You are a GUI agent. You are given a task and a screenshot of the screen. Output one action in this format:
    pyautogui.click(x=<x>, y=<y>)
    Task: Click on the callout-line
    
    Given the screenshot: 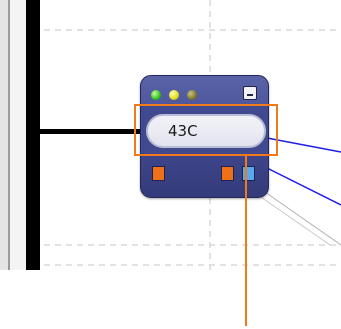 What is the action you would take?
    pyautogui.click(x=246, y=241)
    